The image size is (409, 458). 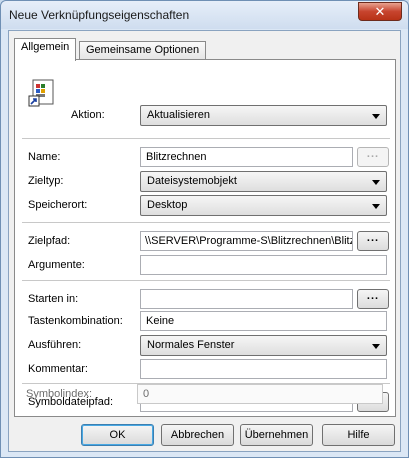 What do you see at coordinates (58, 205) in the screenshot?
I see `location-label: Speicherort:` at bounding box center [58, 205].